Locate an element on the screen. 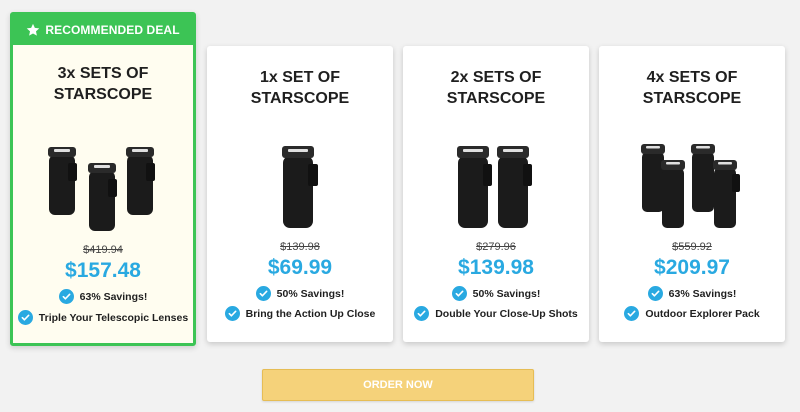 The image size is (800, 412). product-image-1x-monocular is located at coordinates (300, 187).